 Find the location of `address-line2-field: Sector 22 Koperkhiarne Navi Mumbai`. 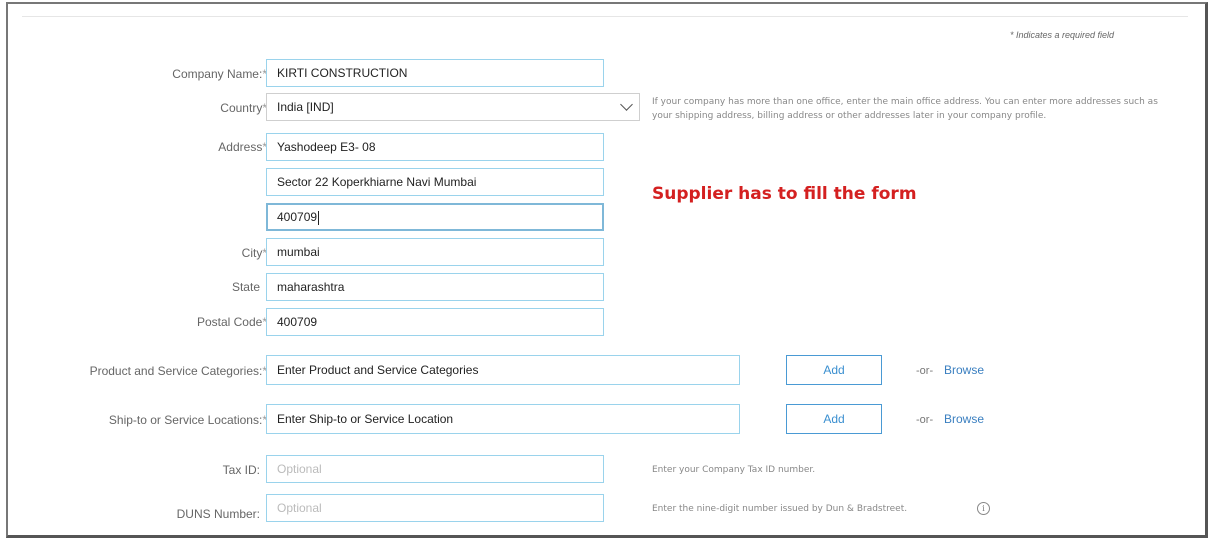

address-line2-field: Sector 22 Koperkhiarne Navi Mumbai is located at coordinates (435, 182).